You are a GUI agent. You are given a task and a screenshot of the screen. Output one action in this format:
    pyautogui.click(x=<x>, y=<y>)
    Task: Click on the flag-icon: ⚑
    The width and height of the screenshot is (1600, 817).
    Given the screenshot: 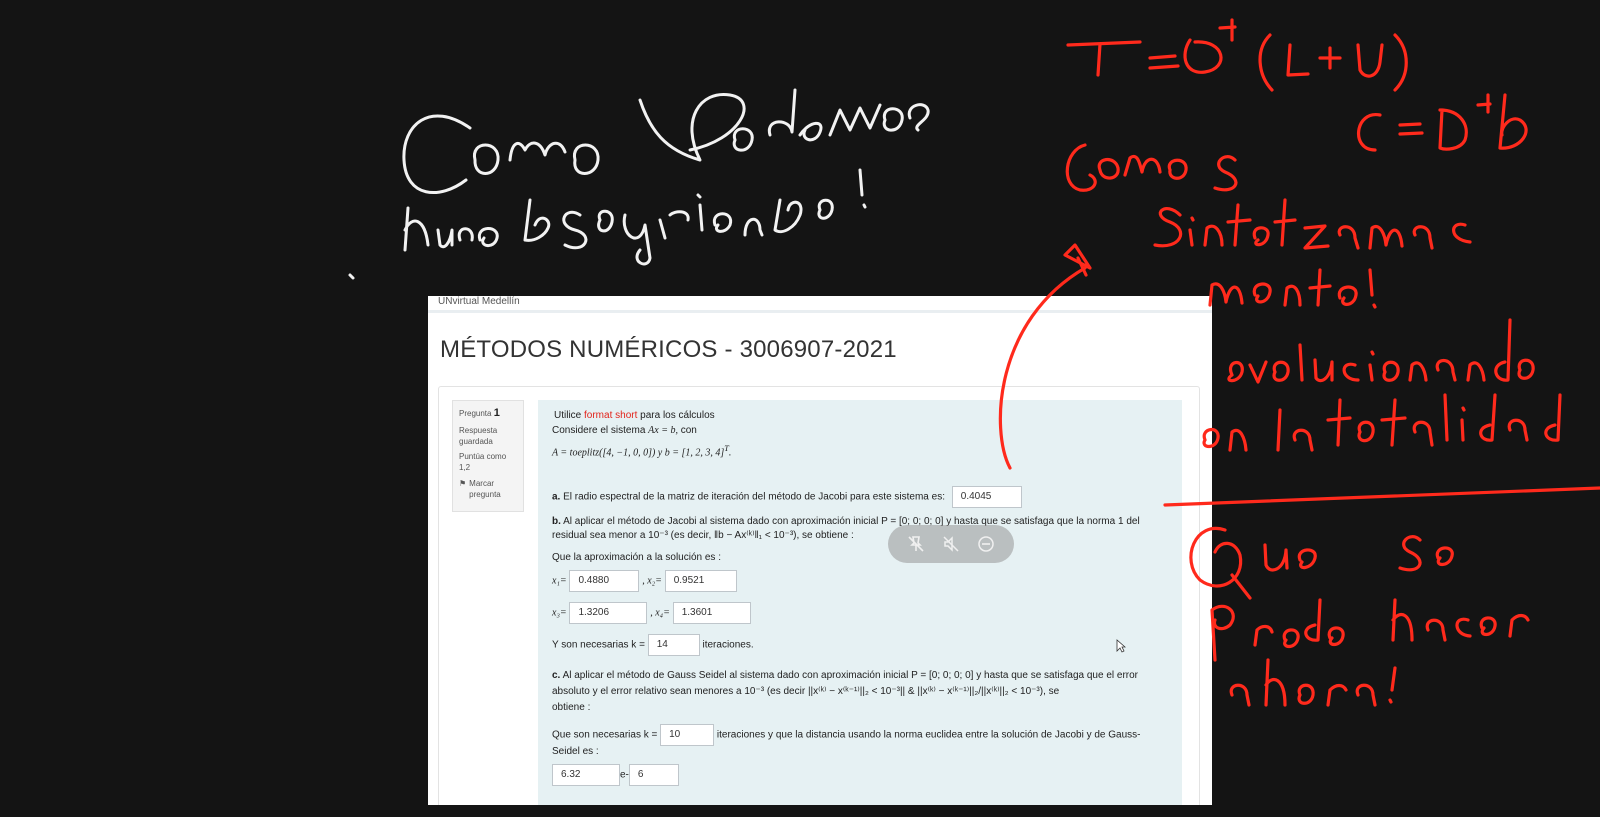 What is the action you would take?
    pyautogui.click(x=463, y=484)
    